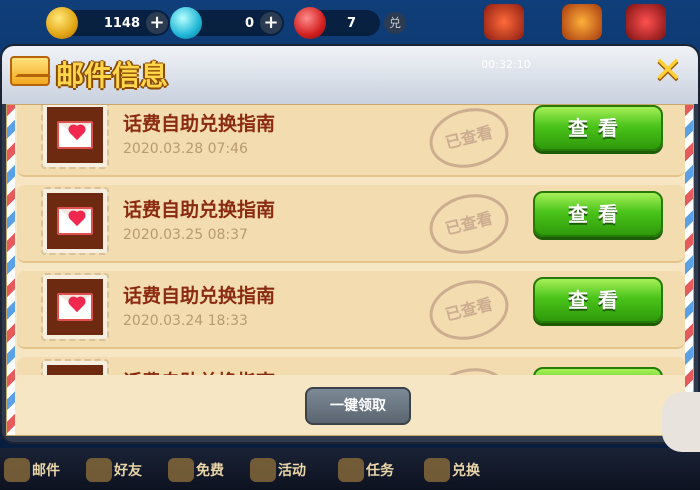 The width and height of the screenshot is (700, 490). I want to click on free-icon, so click(181, 470).